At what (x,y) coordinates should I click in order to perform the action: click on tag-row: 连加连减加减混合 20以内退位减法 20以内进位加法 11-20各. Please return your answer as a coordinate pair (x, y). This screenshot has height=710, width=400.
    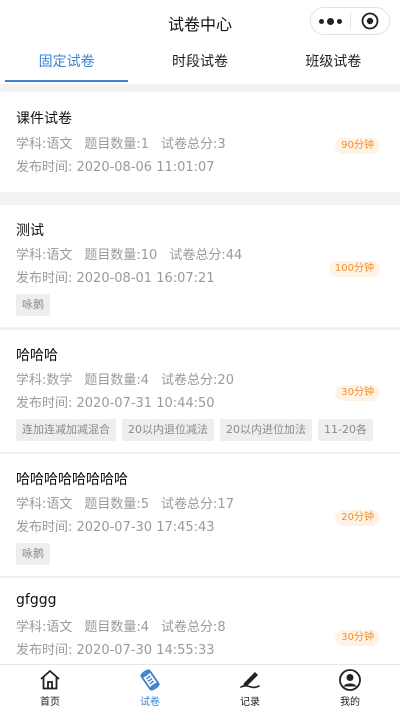
    Looking at the image, I should click on (194, 430).